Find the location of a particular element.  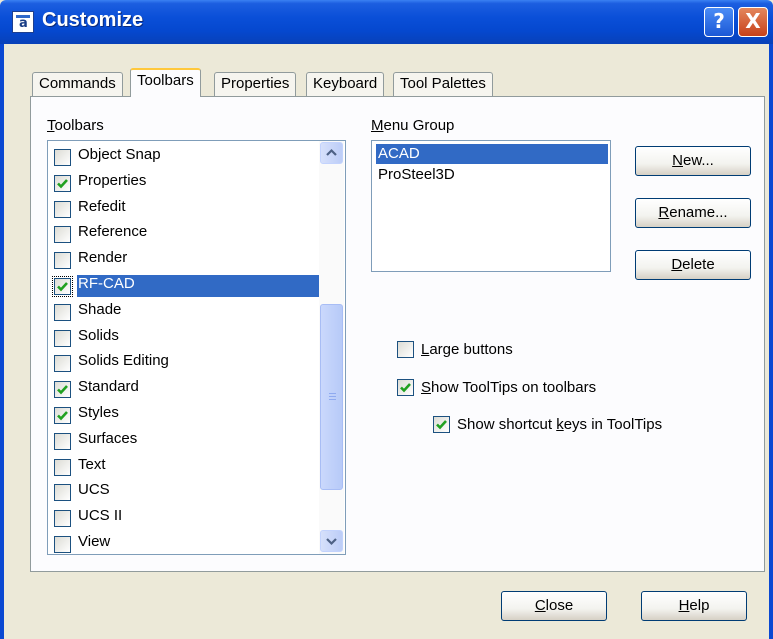

toolbar-list-item: Solids Editing is located at coordinates (186, 362).